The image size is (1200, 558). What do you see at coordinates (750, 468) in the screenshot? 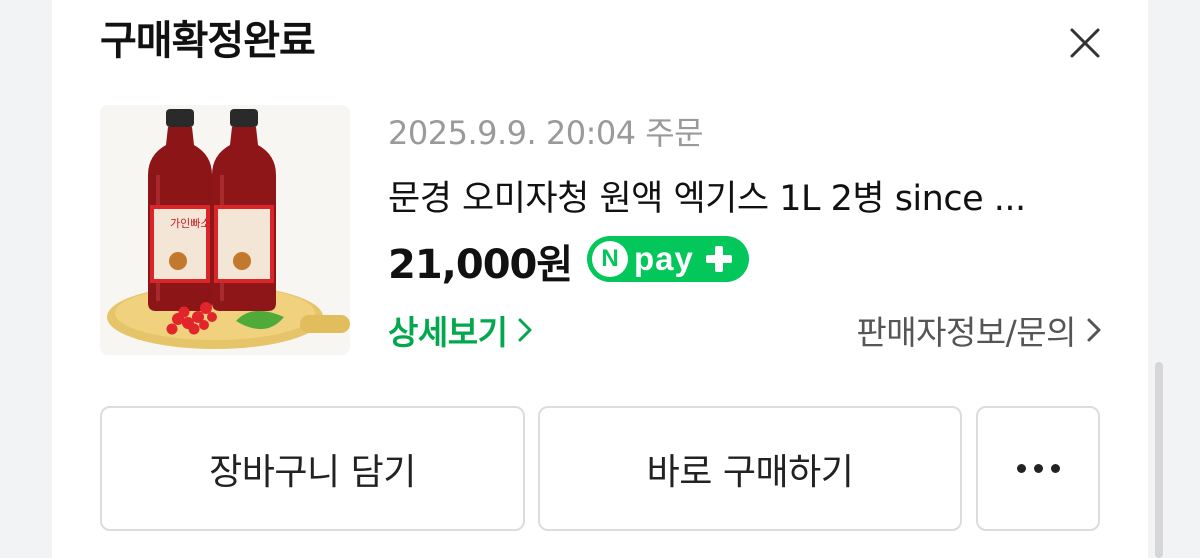
I see `buy-now-button: 바로 구매하기` at bounding box center [750, 468].